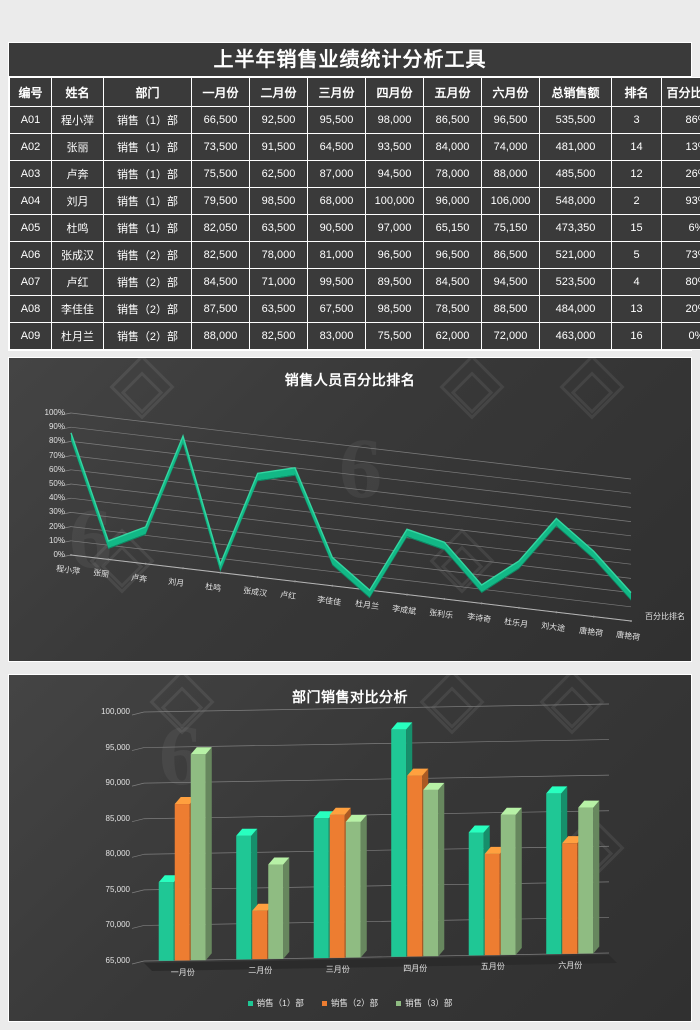 Image resolution: width=700 pixels, height=1030 pixels. What do you see at coordinates (452, 120) in the screenshot?
I see `table-cell: 86,500` at bounding box center [452, 120].